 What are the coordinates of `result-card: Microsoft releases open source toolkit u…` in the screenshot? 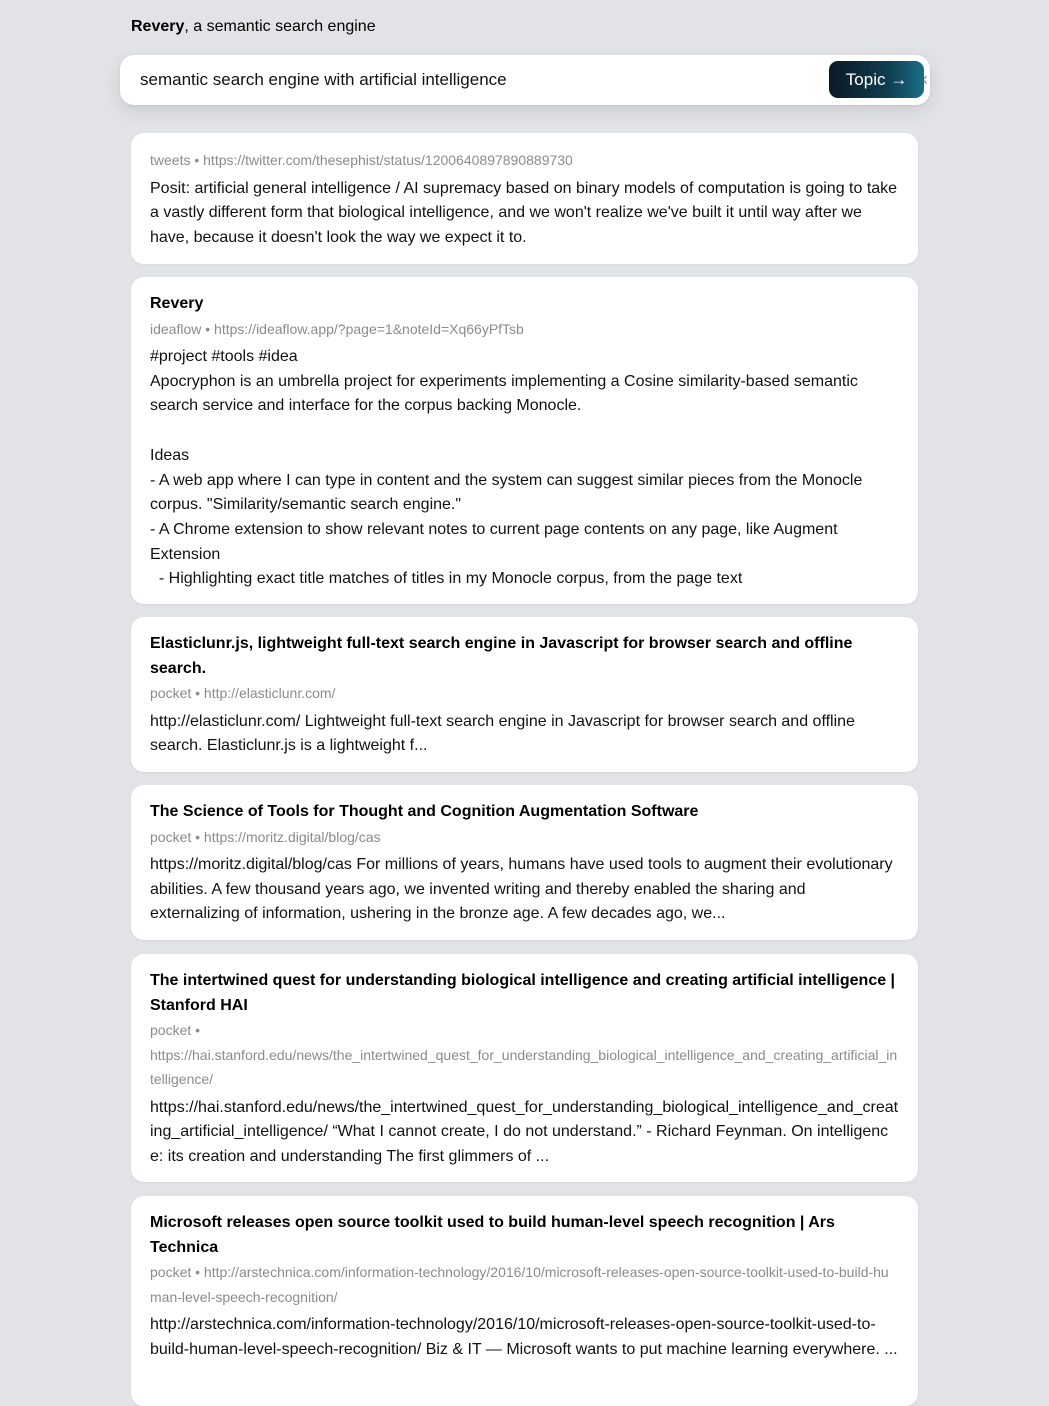 It's located at (524, 1301).